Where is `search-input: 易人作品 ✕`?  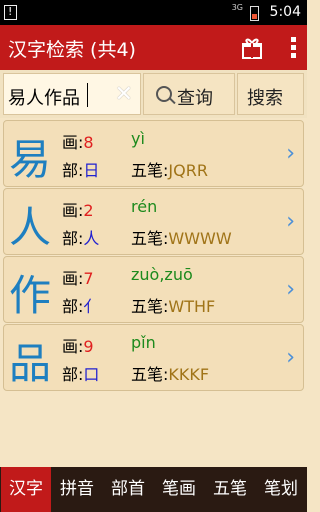
search-input: 易人作品 ✕ is located at coordinates (72, 94).